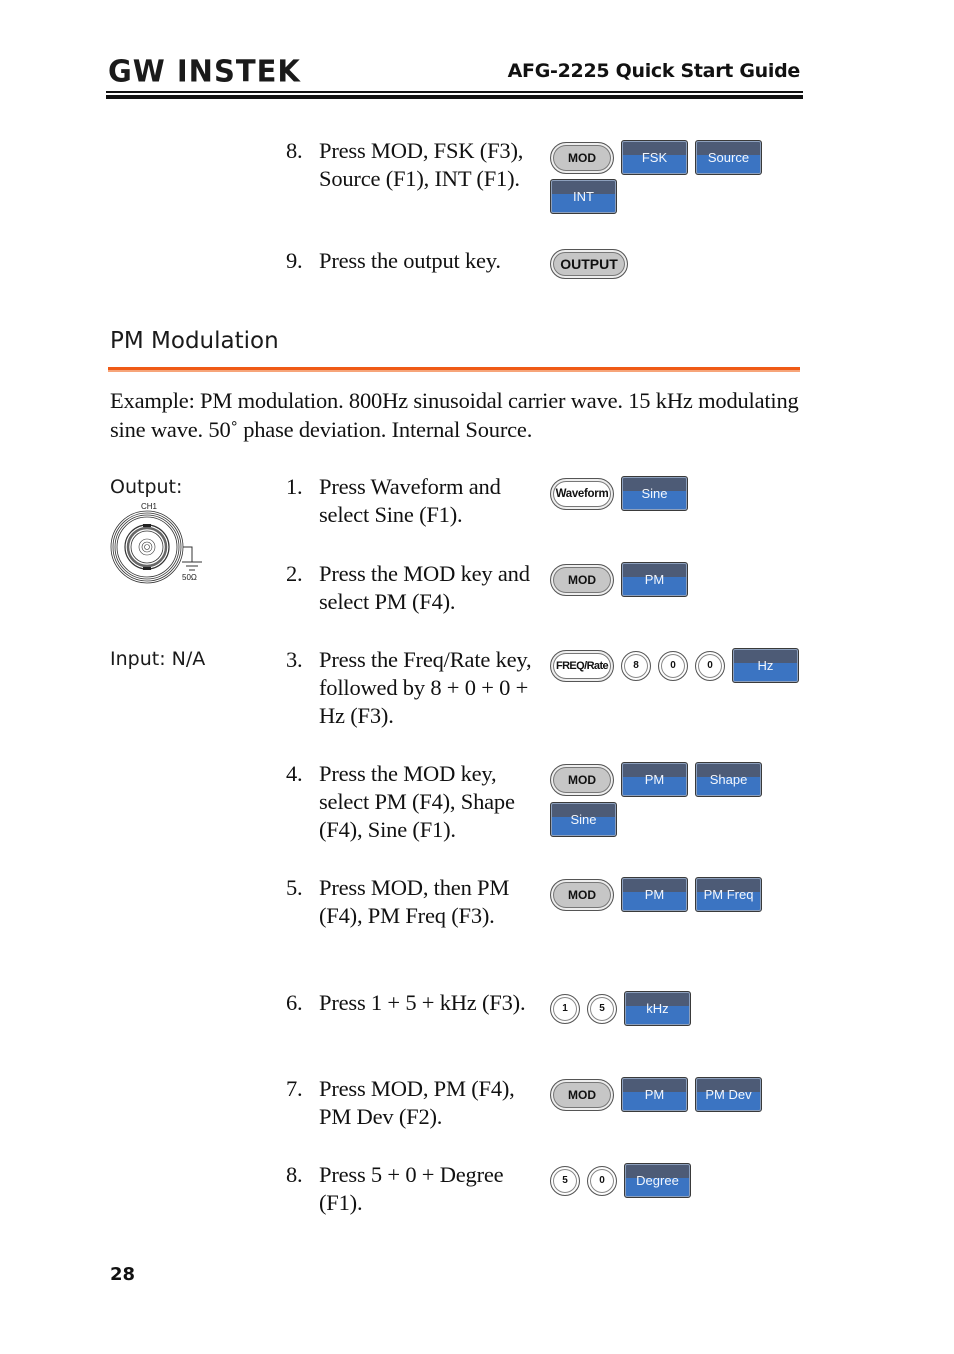  What do you see at coordinates (728, 1094) in the screenshot?
I see `softkey-pm-dev: PM Dev` at bounding box center [728, 1094].